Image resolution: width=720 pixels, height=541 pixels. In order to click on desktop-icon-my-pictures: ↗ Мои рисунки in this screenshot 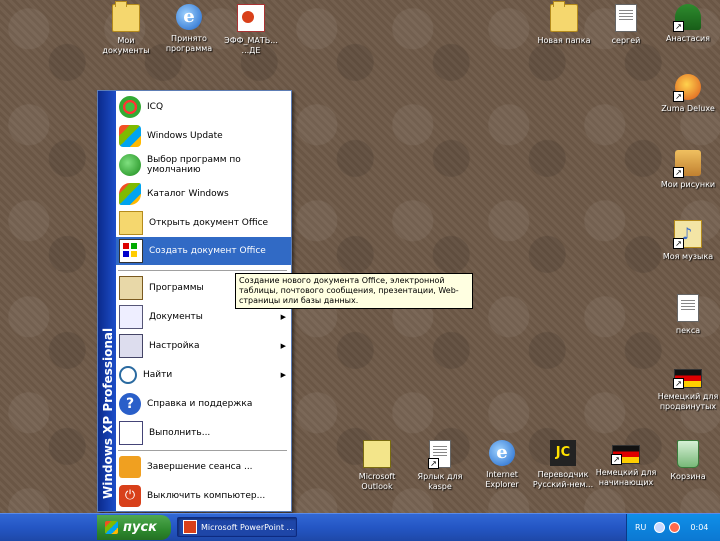, I will do `click(688, 170)`.